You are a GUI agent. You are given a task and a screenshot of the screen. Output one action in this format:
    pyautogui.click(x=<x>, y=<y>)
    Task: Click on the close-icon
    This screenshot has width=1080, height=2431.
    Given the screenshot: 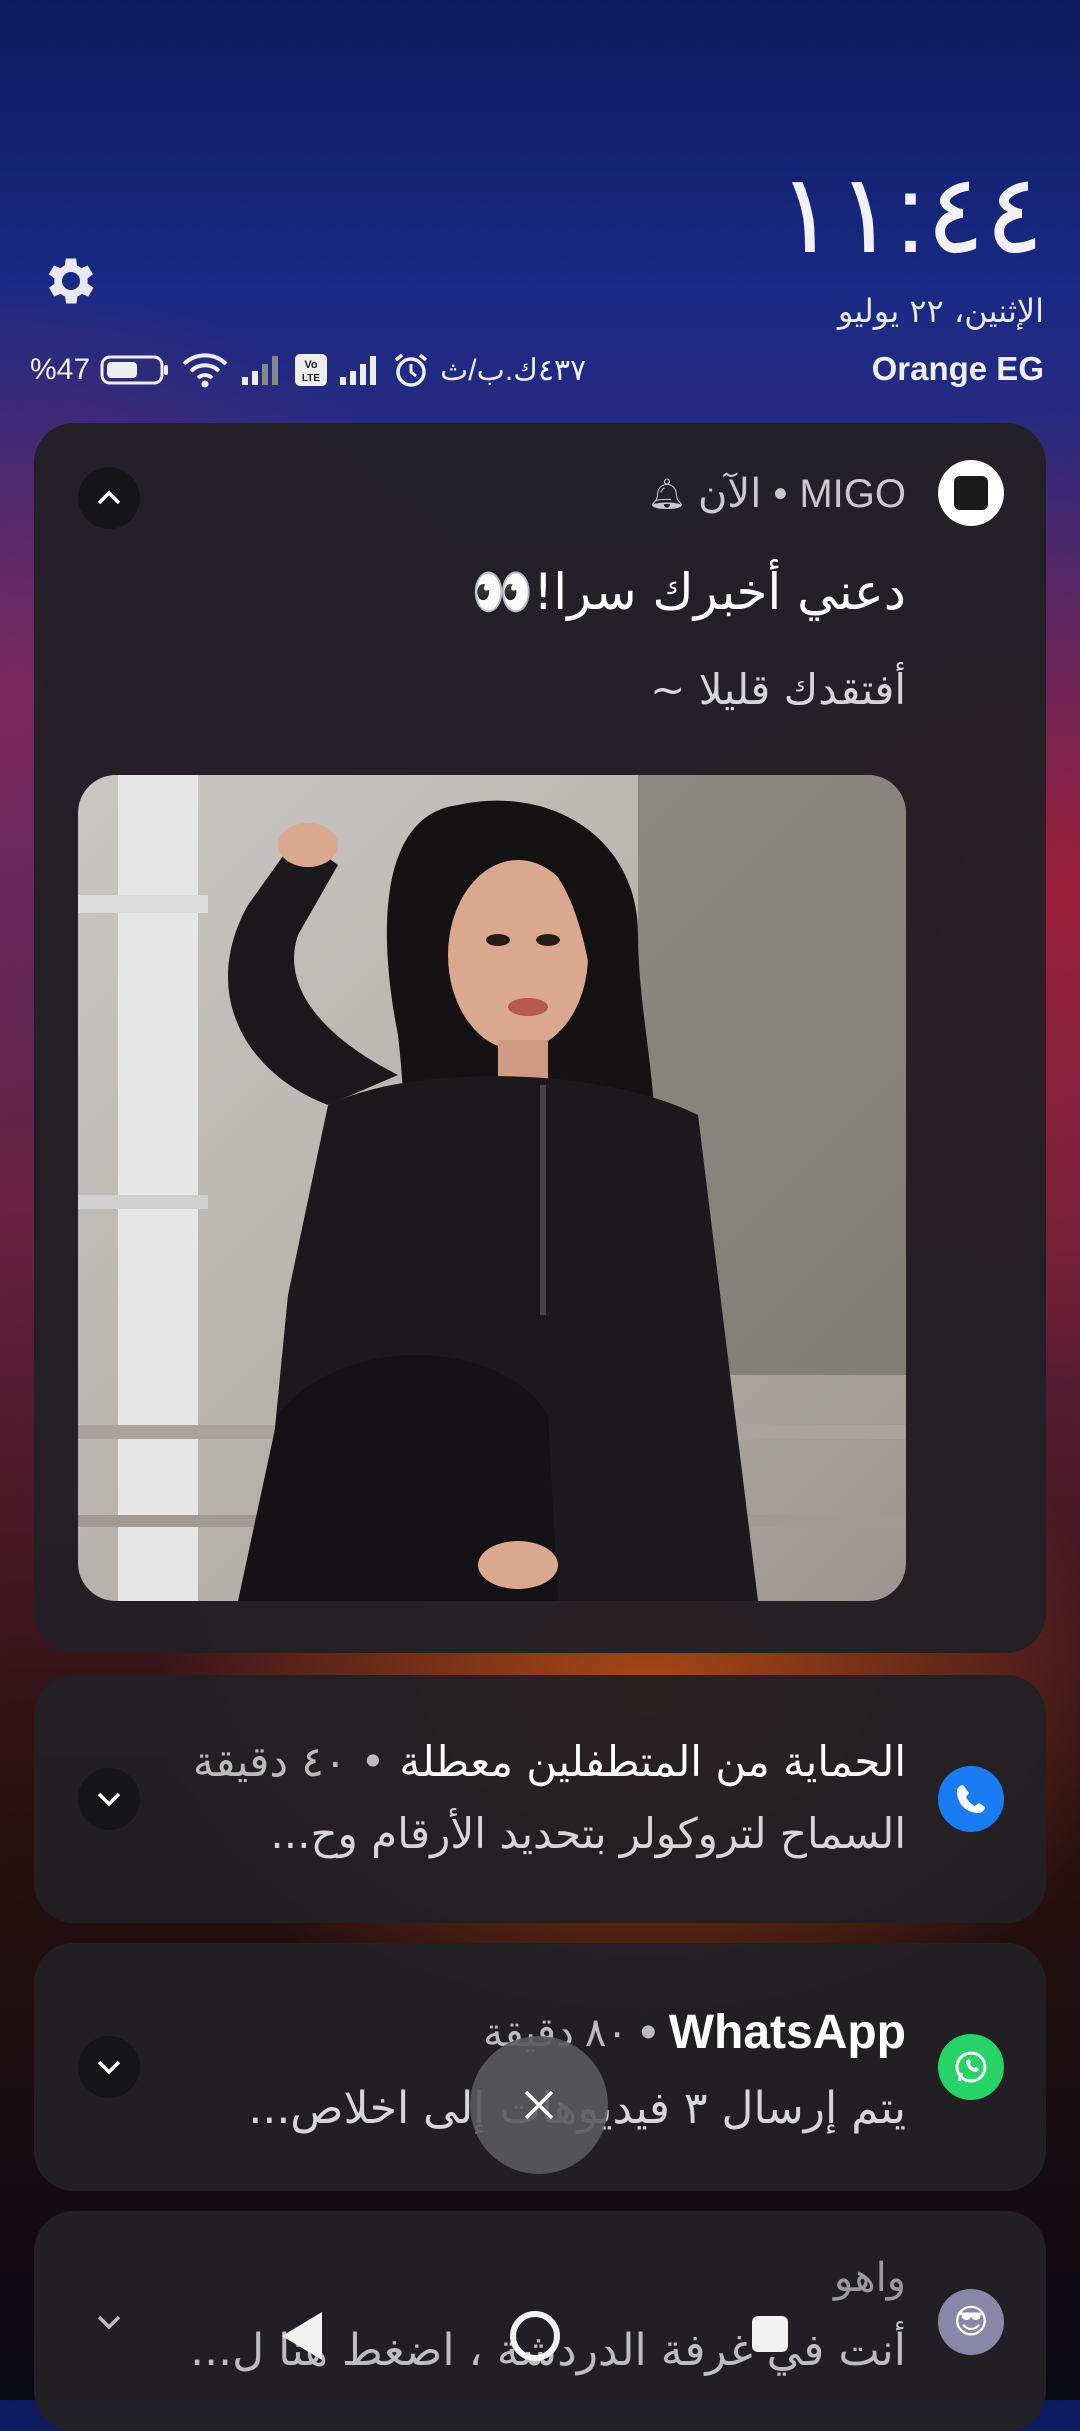 What is the action you would take?
    pyautogui.click(x=539, y=2105)
    